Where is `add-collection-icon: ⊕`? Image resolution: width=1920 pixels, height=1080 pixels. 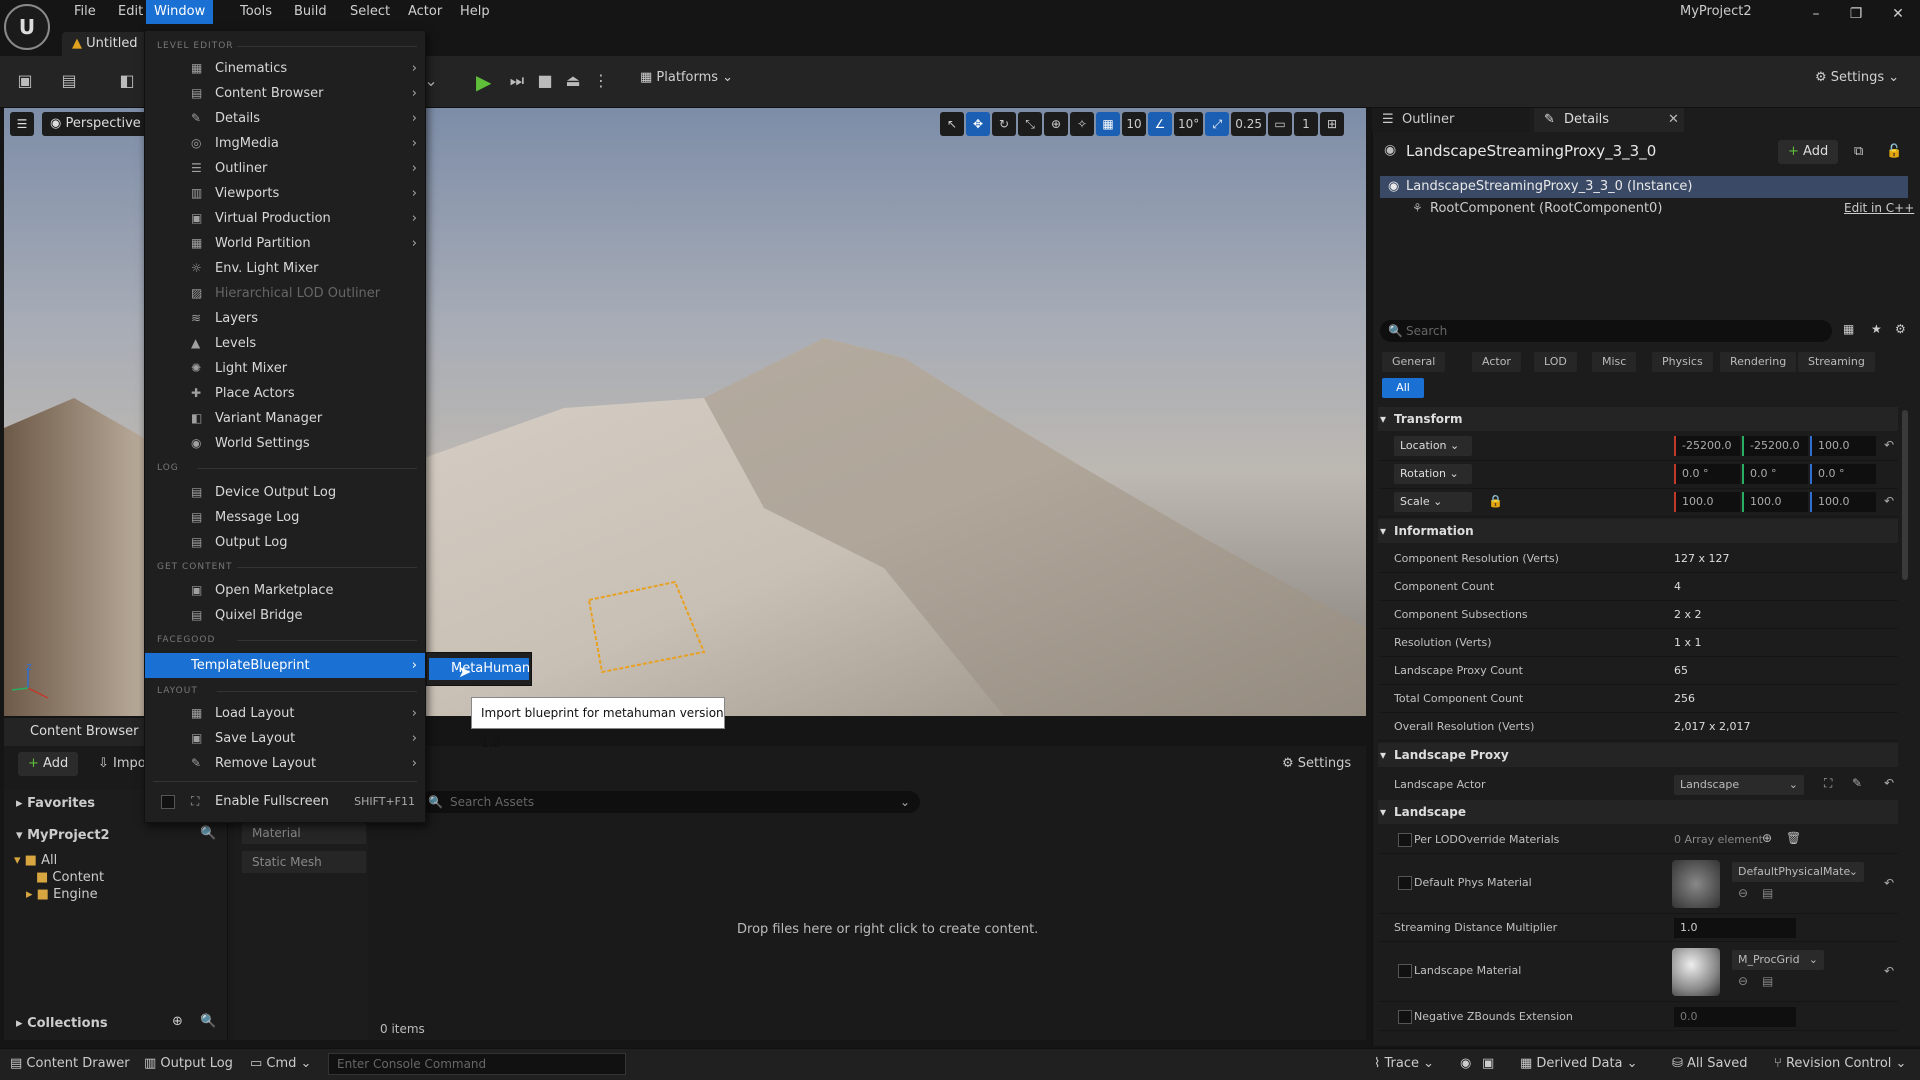 add-collection-icon: ⊕ is located at coordinates (177, 1021).